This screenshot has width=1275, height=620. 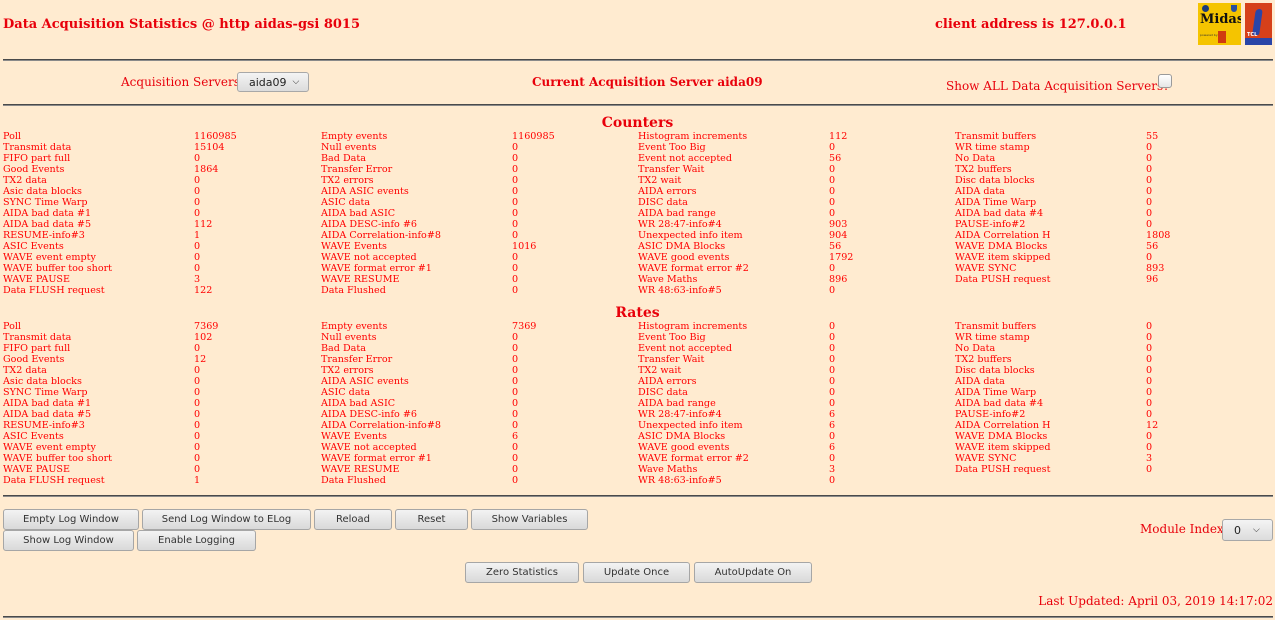 I want to click on stat-value: 904, so click(x=838, y=235).